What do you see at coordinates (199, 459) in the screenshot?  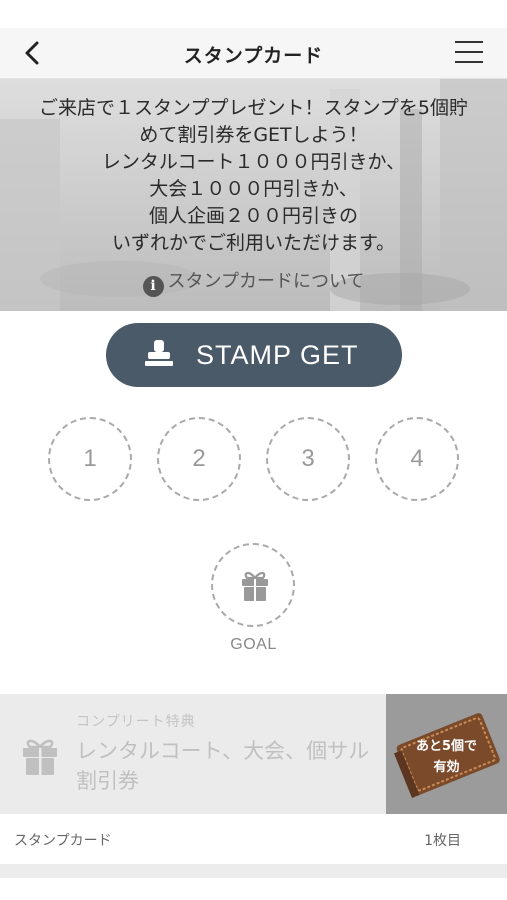 I see `stamp-slot-2: 2` at bounding box center [199, 459].